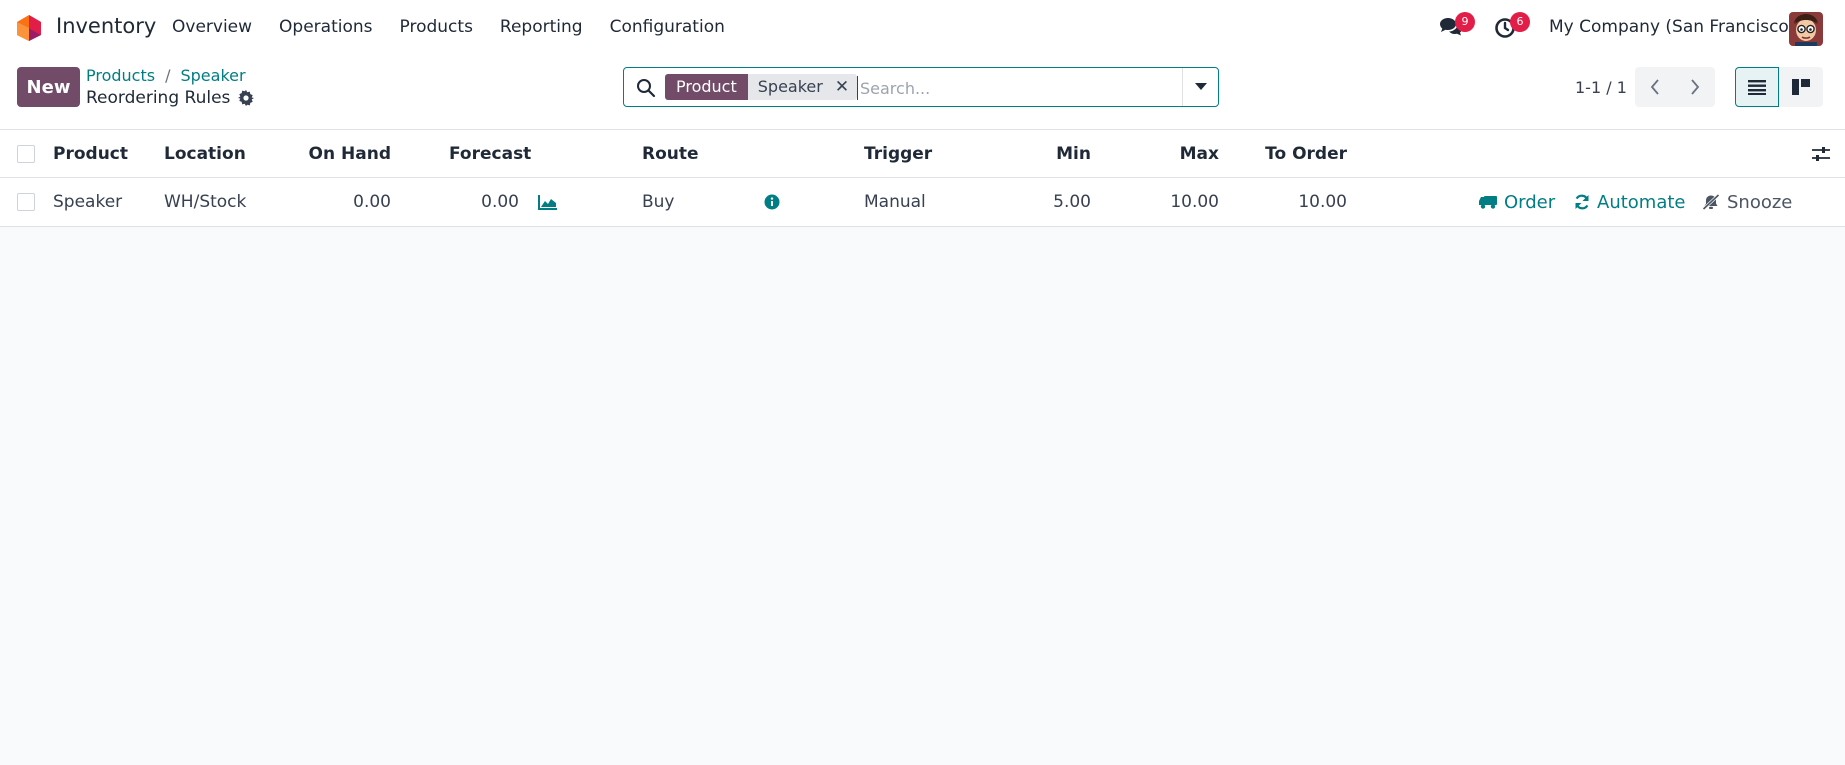  I want to click on bell-slash-icon, so click(1711, 202).